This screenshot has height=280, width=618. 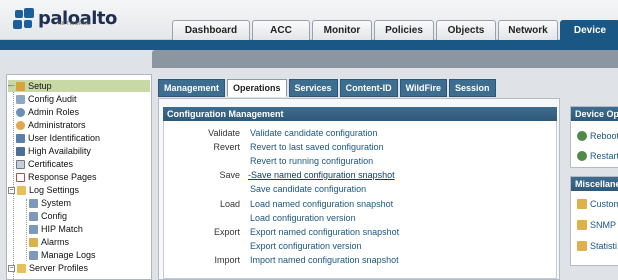 I want to click on sidebar-item-label: Setup, so click(x=40, y=86).